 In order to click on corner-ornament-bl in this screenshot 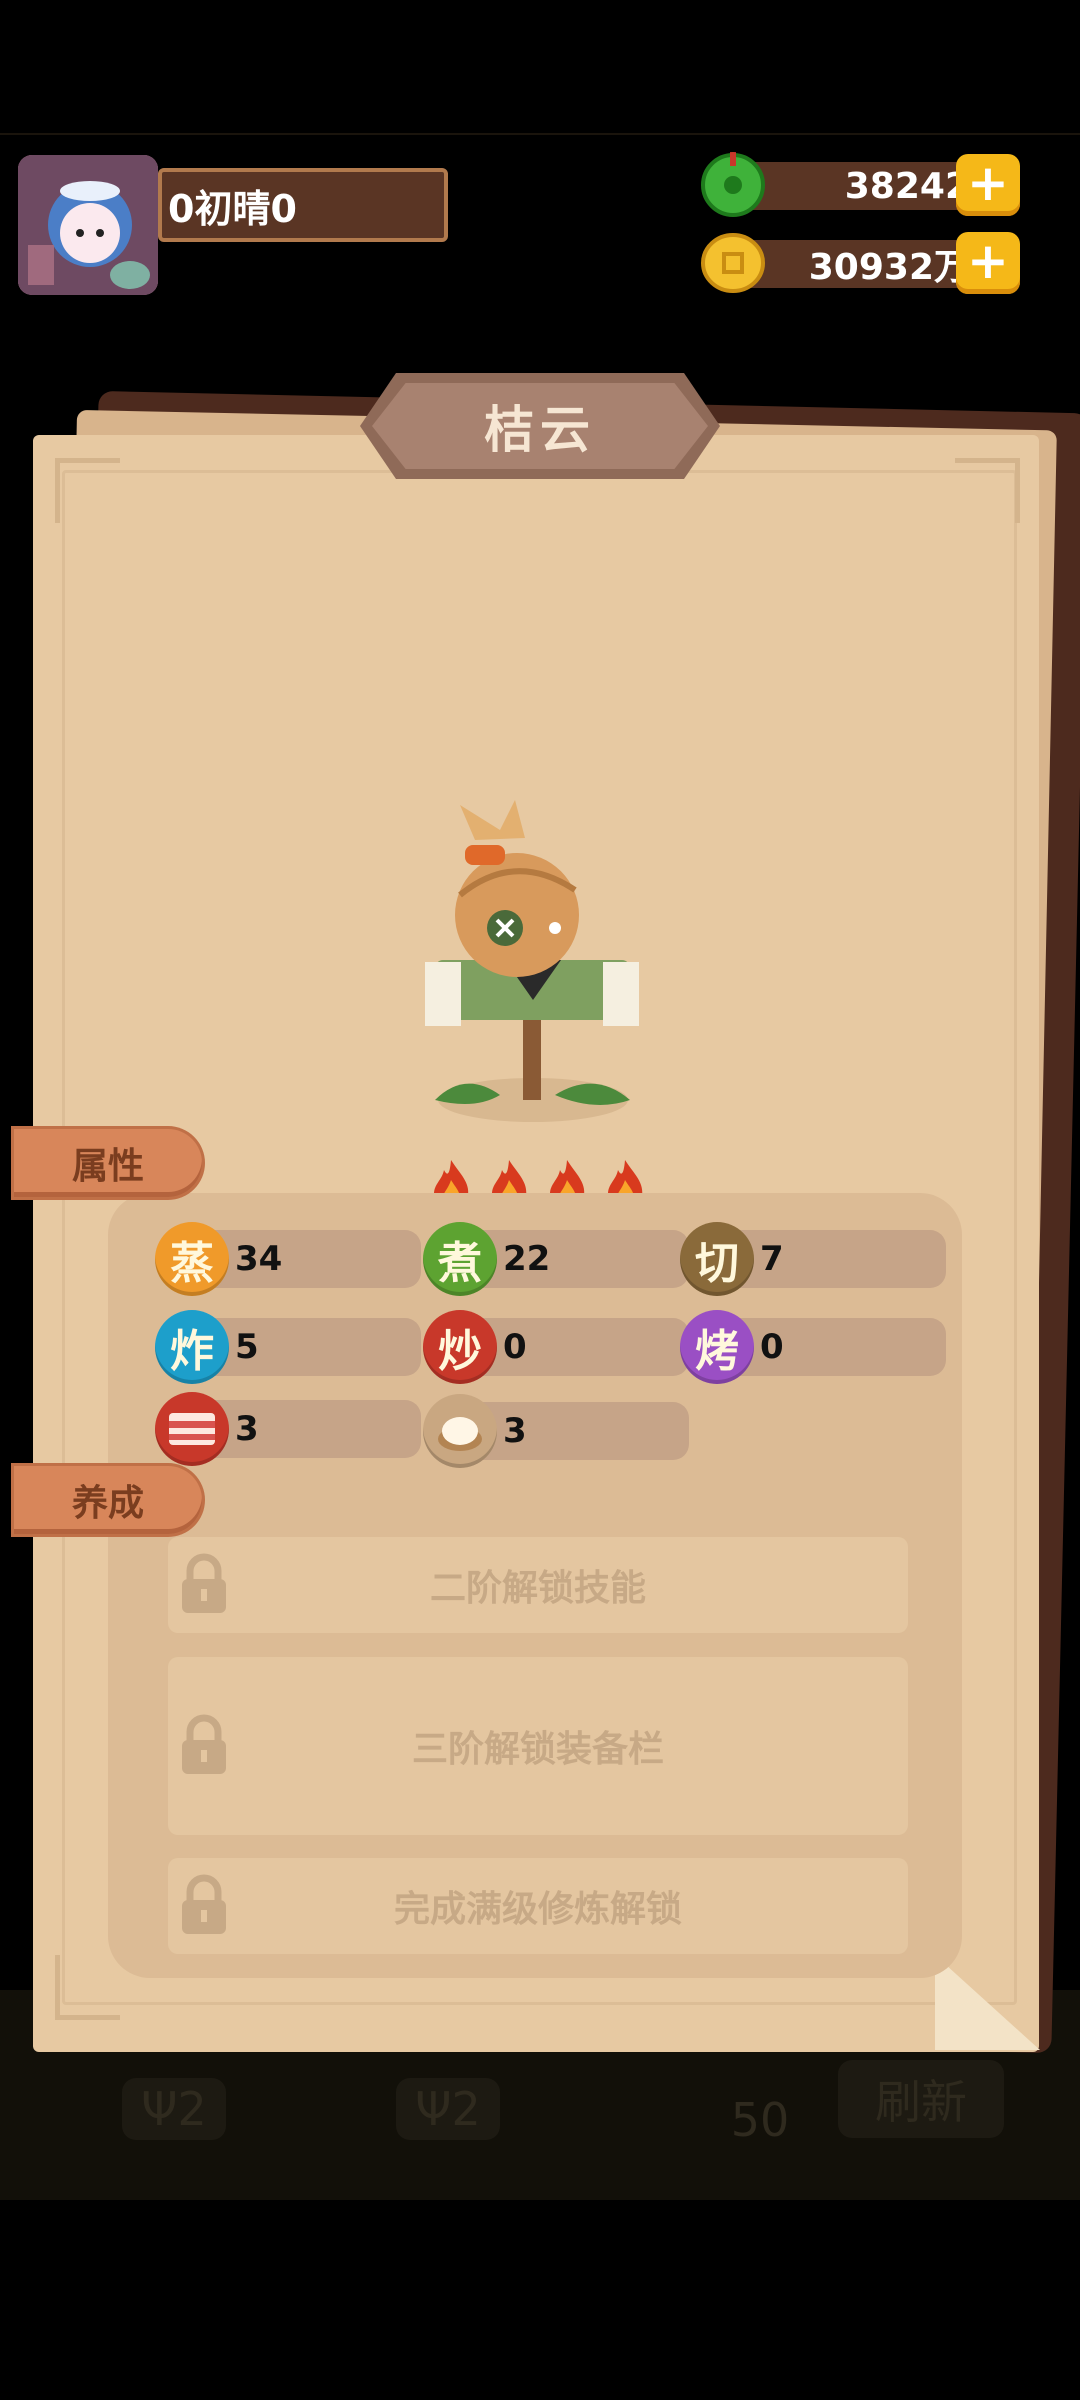, I will do `click(87, 1987)`.